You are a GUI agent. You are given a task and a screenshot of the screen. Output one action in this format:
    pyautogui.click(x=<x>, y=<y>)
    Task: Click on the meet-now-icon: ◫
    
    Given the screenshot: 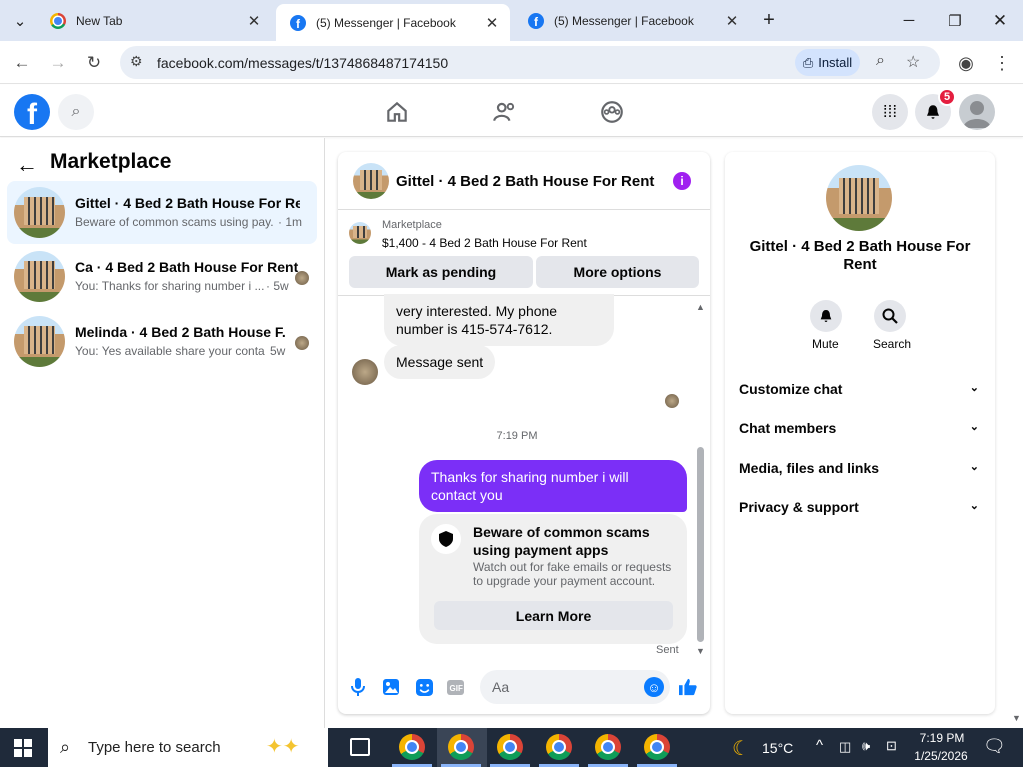 What is the action you would take?
    pyautogui.click(x=845, y=747)
    